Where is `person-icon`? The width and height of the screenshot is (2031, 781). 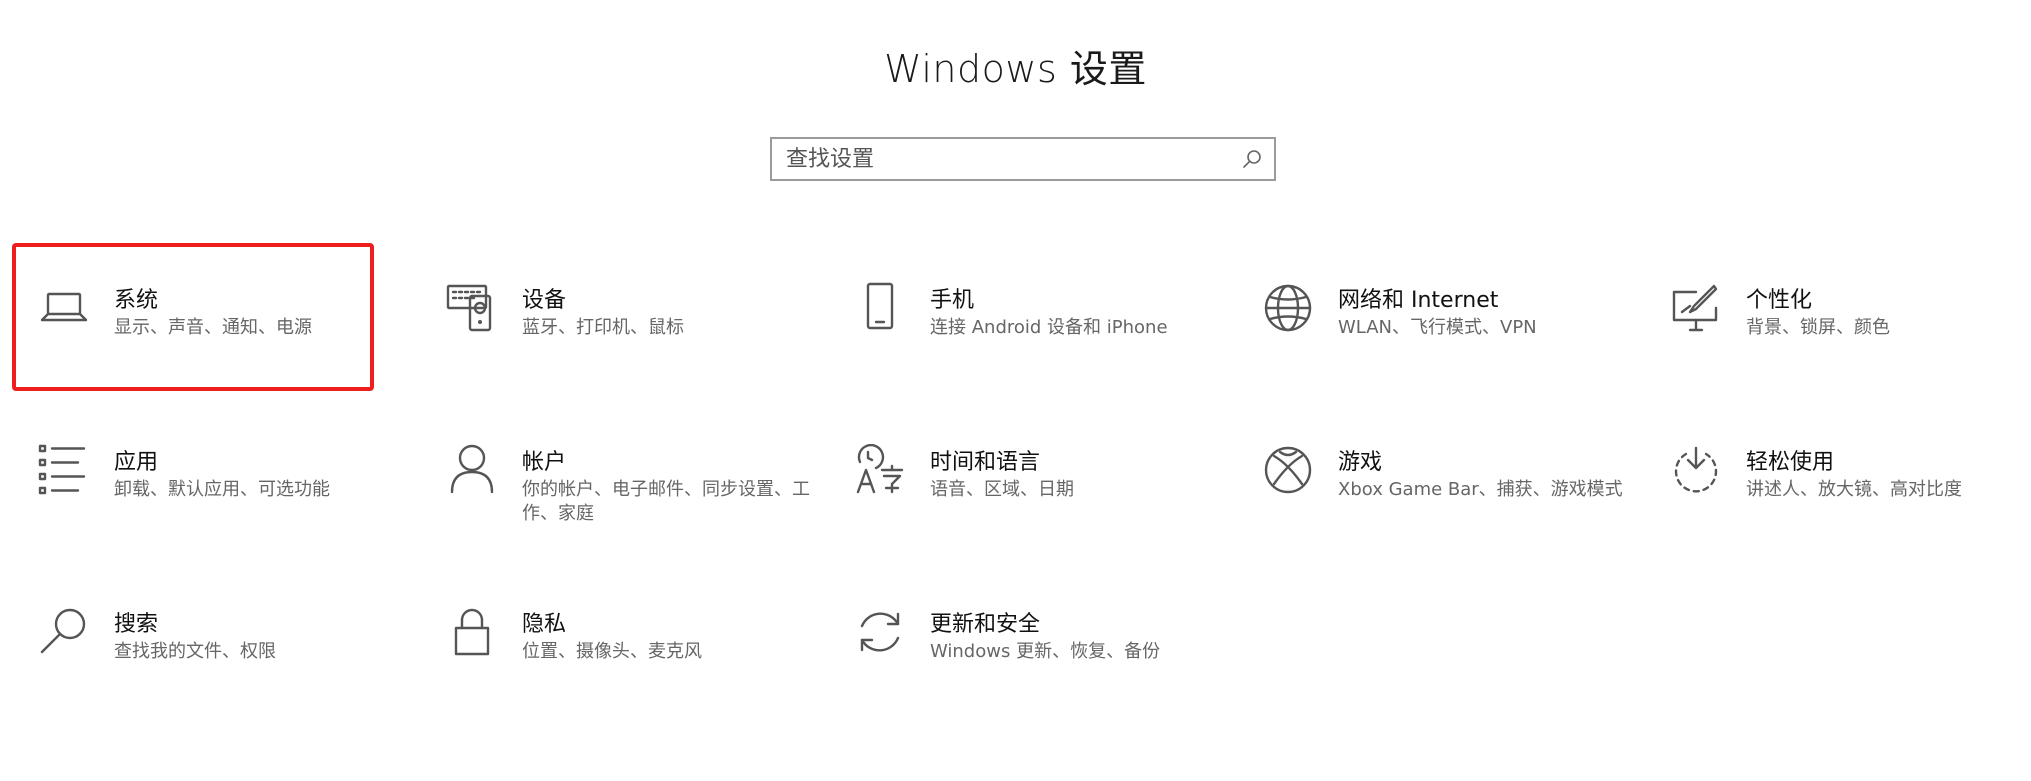 person-icon is located at coordinates (472, 470).